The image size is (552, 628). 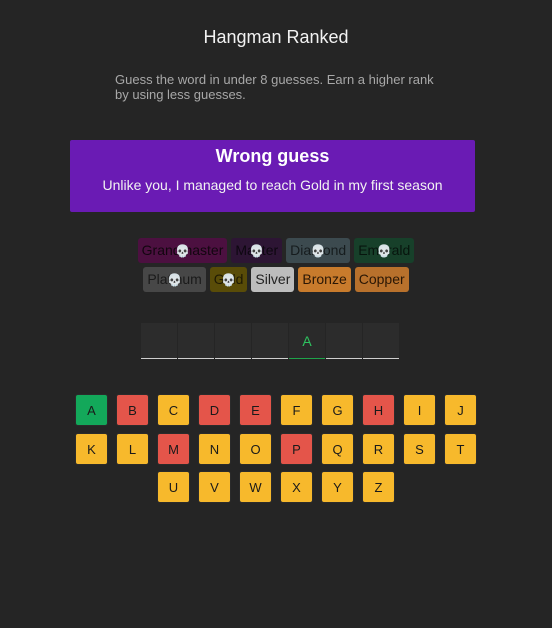 I want to click on rank-label: Bronze, so click(x=324, y=279).